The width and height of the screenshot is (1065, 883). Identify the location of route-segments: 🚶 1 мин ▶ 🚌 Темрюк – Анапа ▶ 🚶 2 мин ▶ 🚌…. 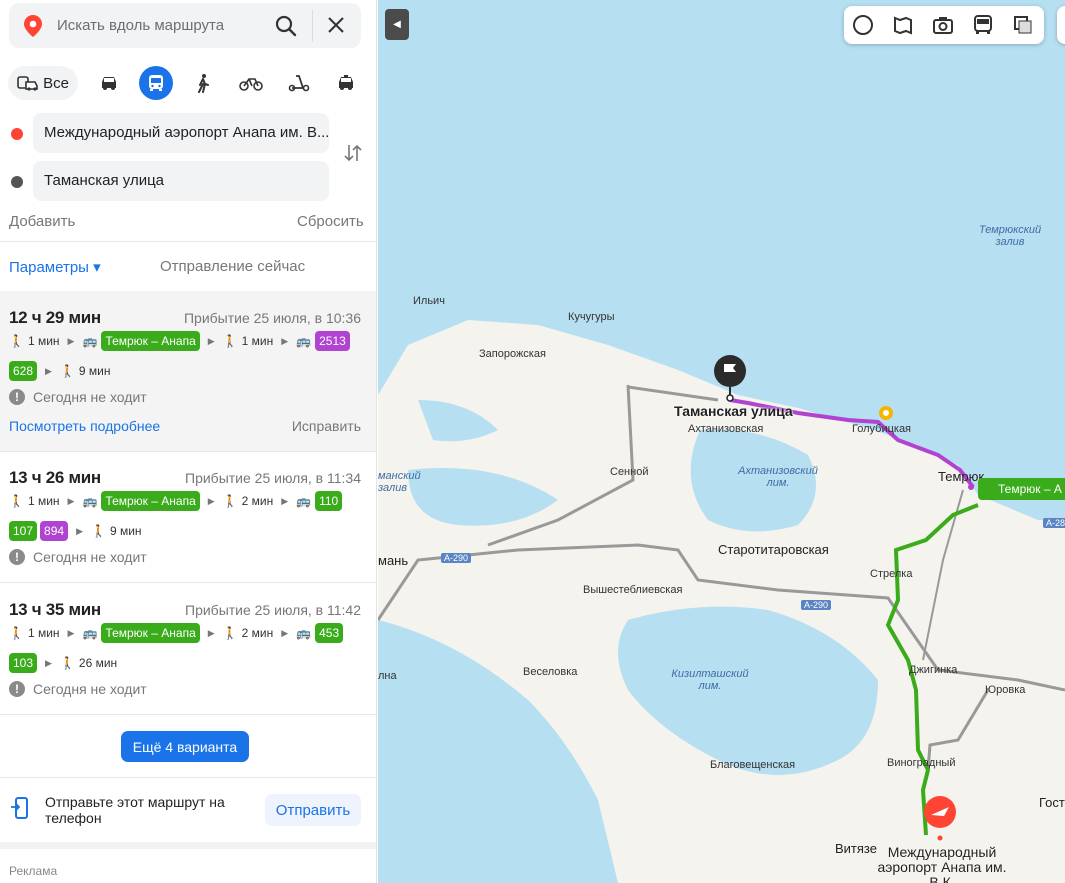
(176, 633).